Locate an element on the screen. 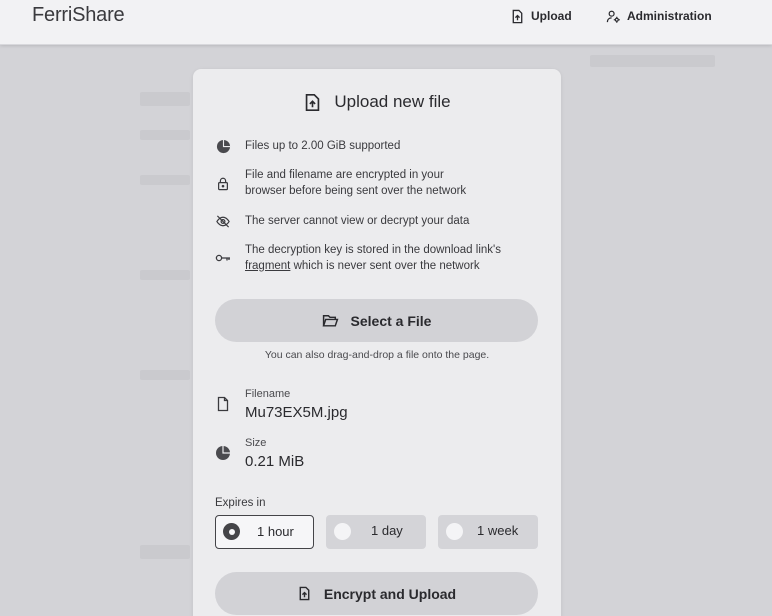  expiry-option-1-hour: 1 hour is located at coordinates (264, 532).